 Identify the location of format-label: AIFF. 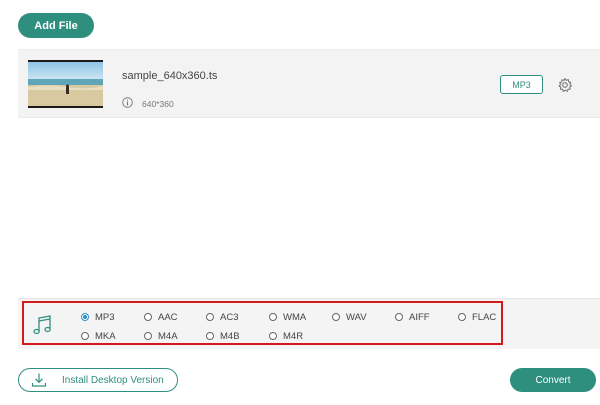
(419, 317).